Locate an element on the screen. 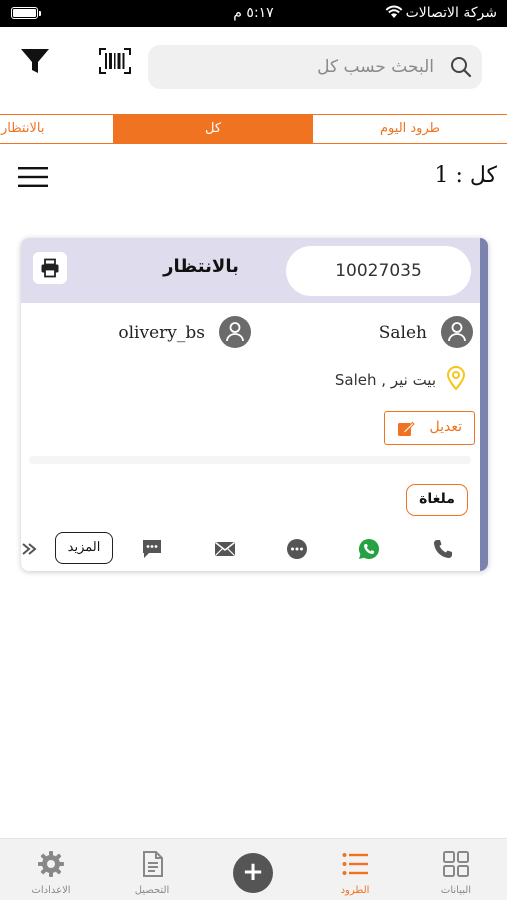 The width and height of the screenshot is (507, 900). card-header: بالانتظار 10027035 is located at coordinates (254, 270).